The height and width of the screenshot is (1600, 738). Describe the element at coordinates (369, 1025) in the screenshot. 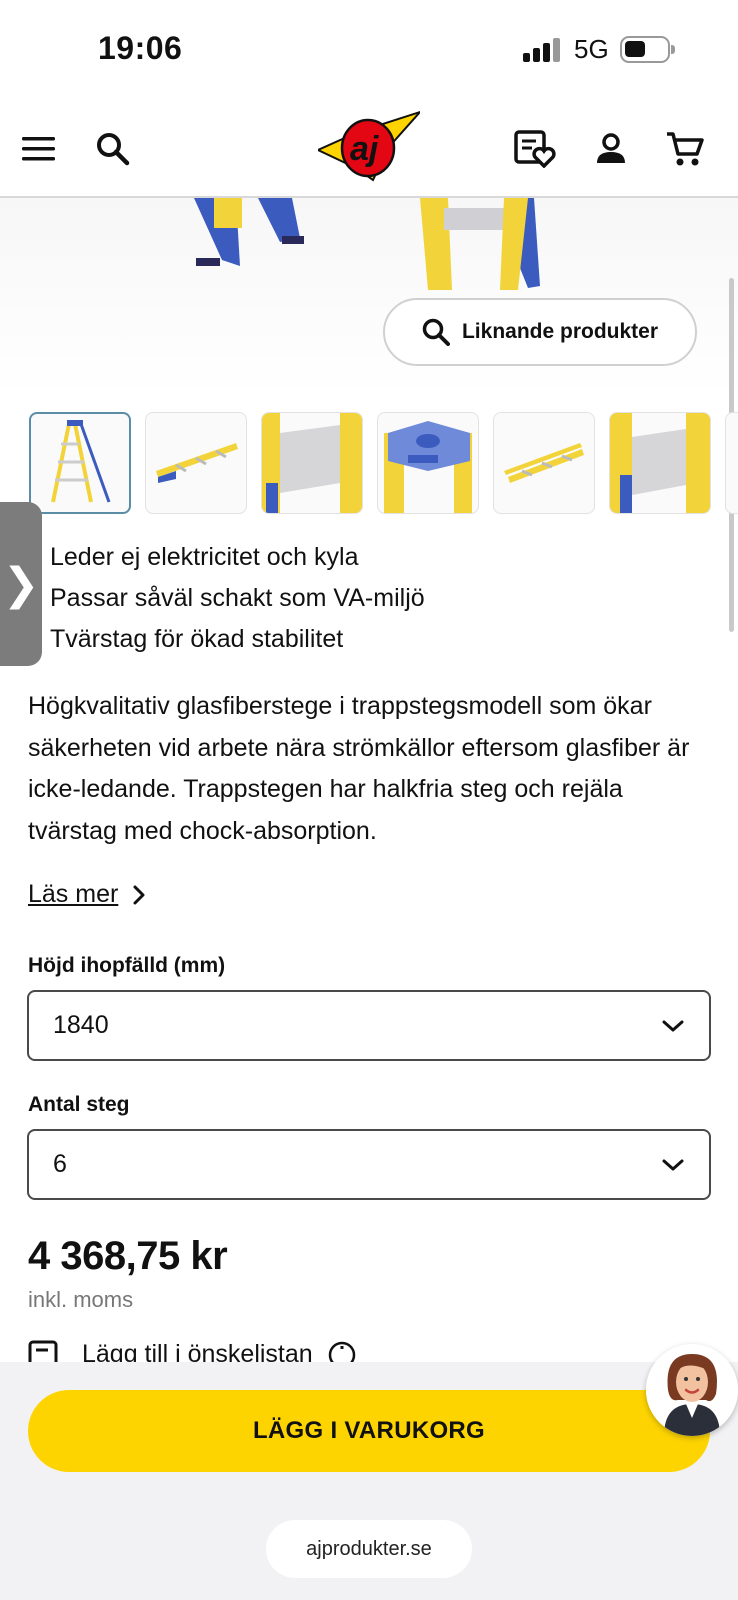

I see `height-select: 1840` at that location.